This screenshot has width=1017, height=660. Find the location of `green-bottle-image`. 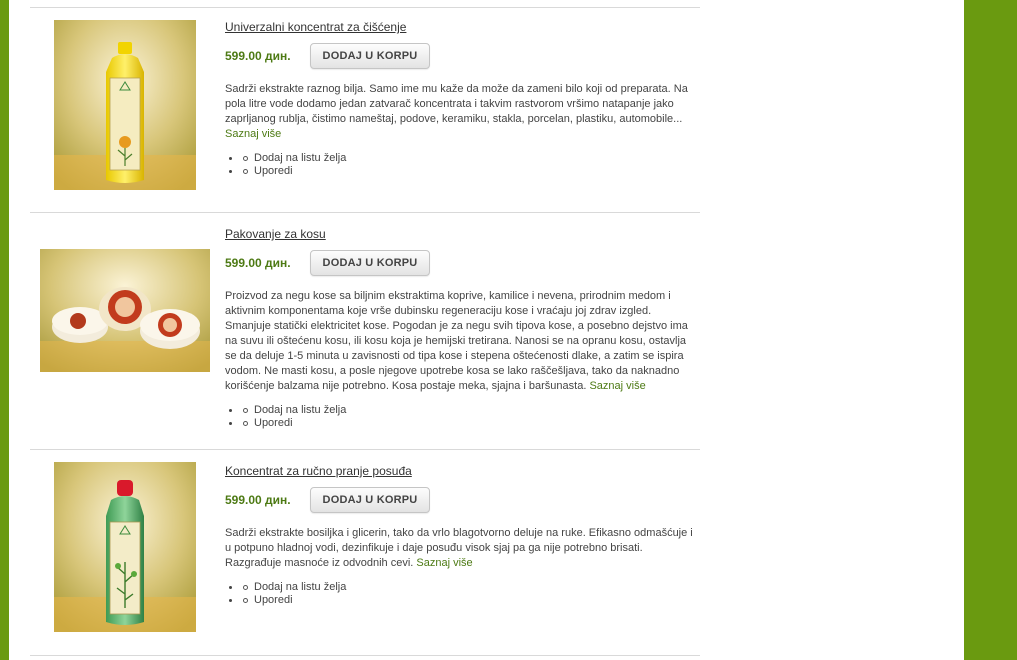

green-bottle-image is located at coordinates (125, 547).